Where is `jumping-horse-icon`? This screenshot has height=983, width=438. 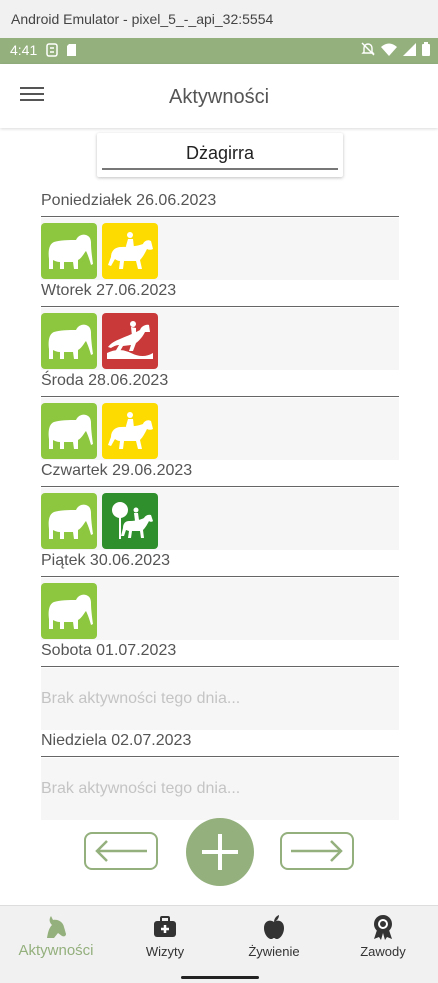
jumping-horse-icon is located at coordinates (130, 341).